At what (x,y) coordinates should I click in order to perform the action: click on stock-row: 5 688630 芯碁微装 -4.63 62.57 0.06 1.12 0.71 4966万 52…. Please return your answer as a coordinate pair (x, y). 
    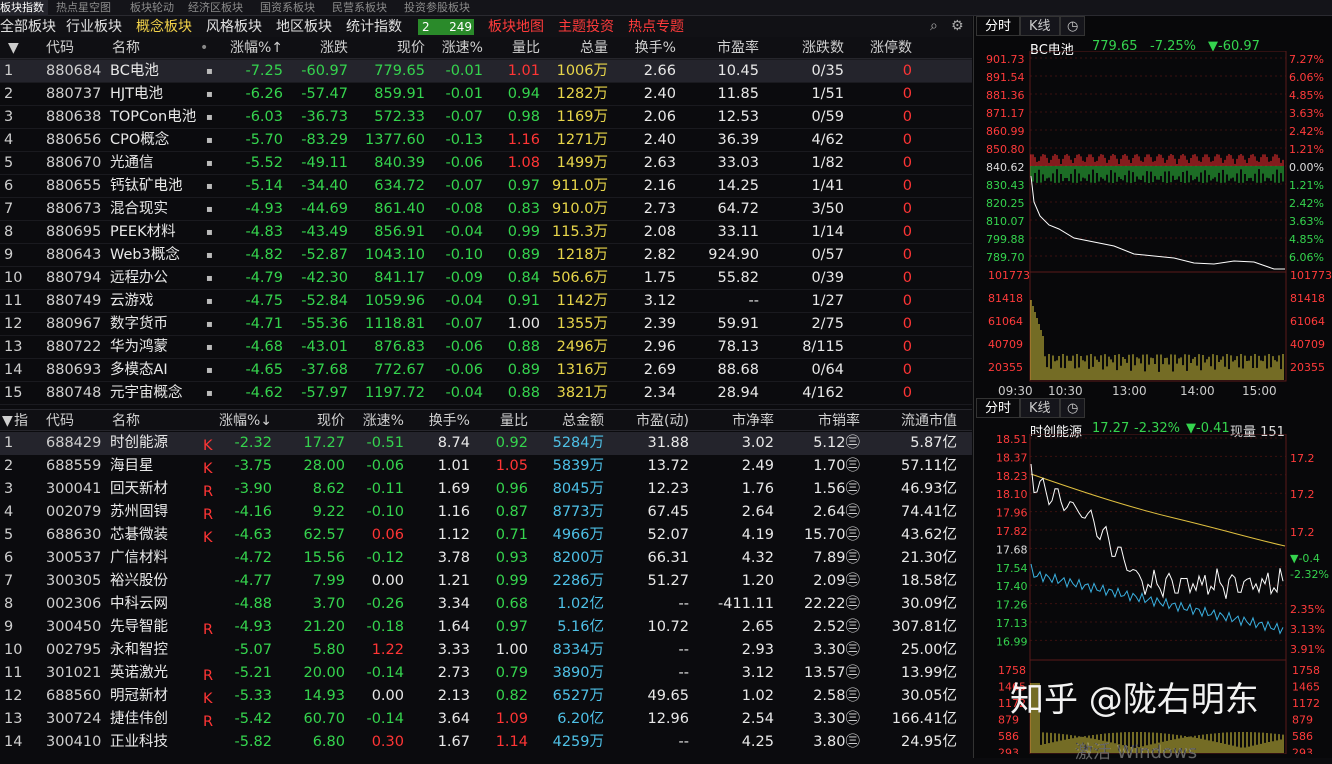
    Looking at the image, I should click on (486, 535).